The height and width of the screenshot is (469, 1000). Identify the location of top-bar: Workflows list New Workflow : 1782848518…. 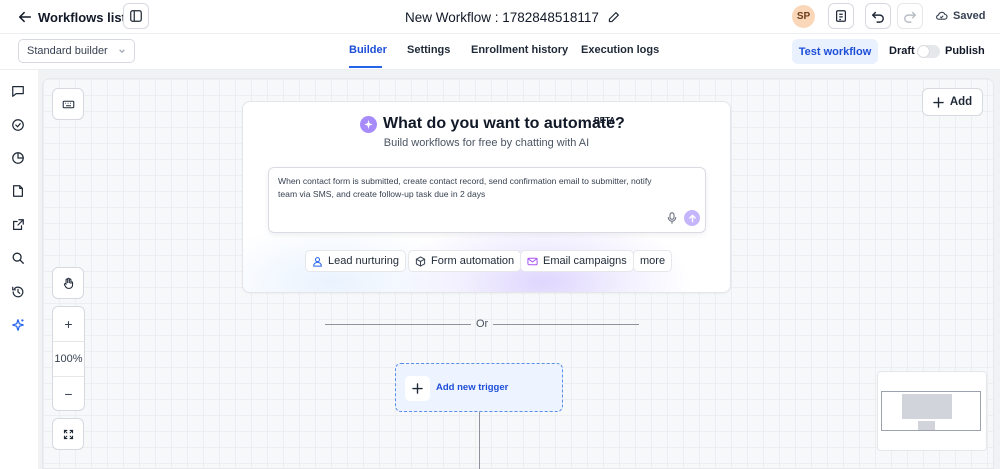
(500, 17).